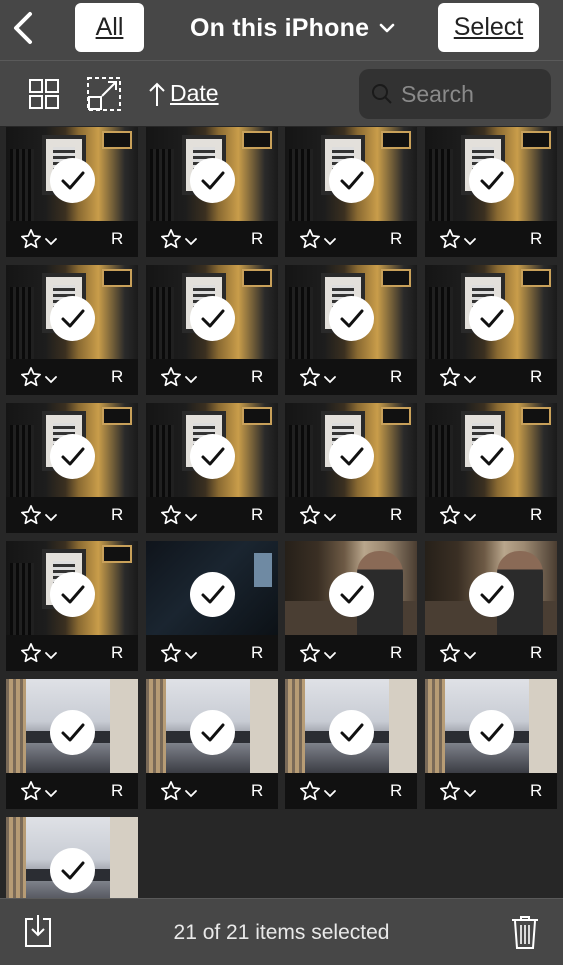  Describe the element at coordinates (292, 28) in the screenshot. I see `album-picker: On this iPhone` at that location.